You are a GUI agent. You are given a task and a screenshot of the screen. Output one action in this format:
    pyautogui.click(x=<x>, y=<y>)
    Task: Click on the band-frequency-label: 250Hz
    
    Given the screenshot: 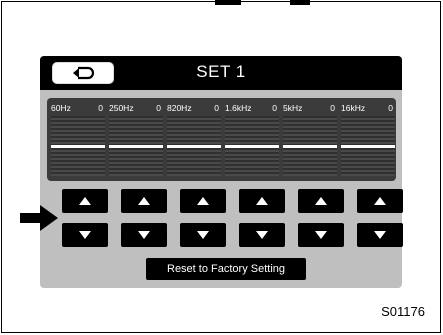 What is the action you would take?
    pyautogui.click(x=121, y=108)
    